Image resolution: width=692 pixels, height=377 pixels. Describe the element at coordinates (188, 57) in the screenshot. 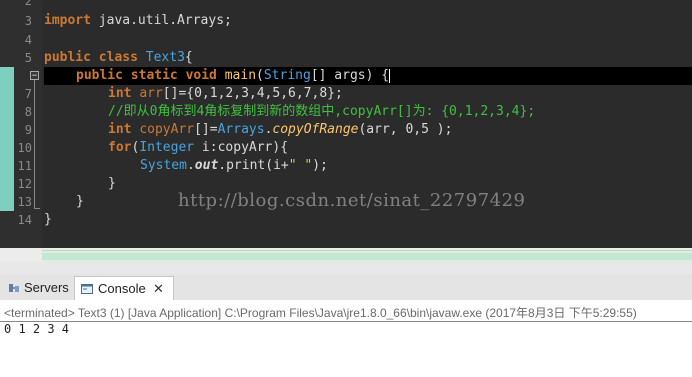

I see `brace: {` at that location.